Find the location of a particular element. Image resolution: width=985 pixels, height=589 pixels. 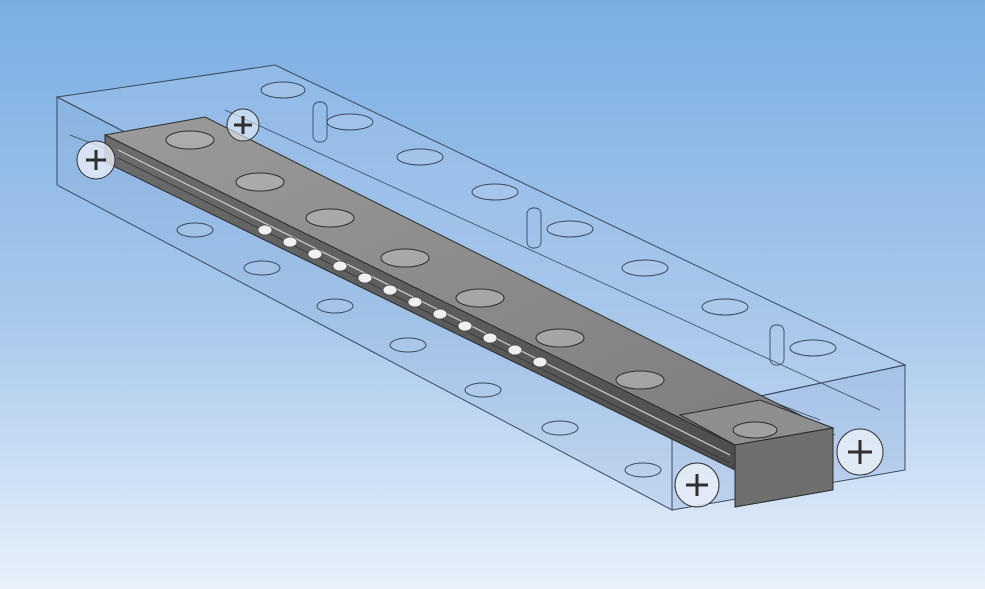

screw-back-left is located at coordinates (96, 160).